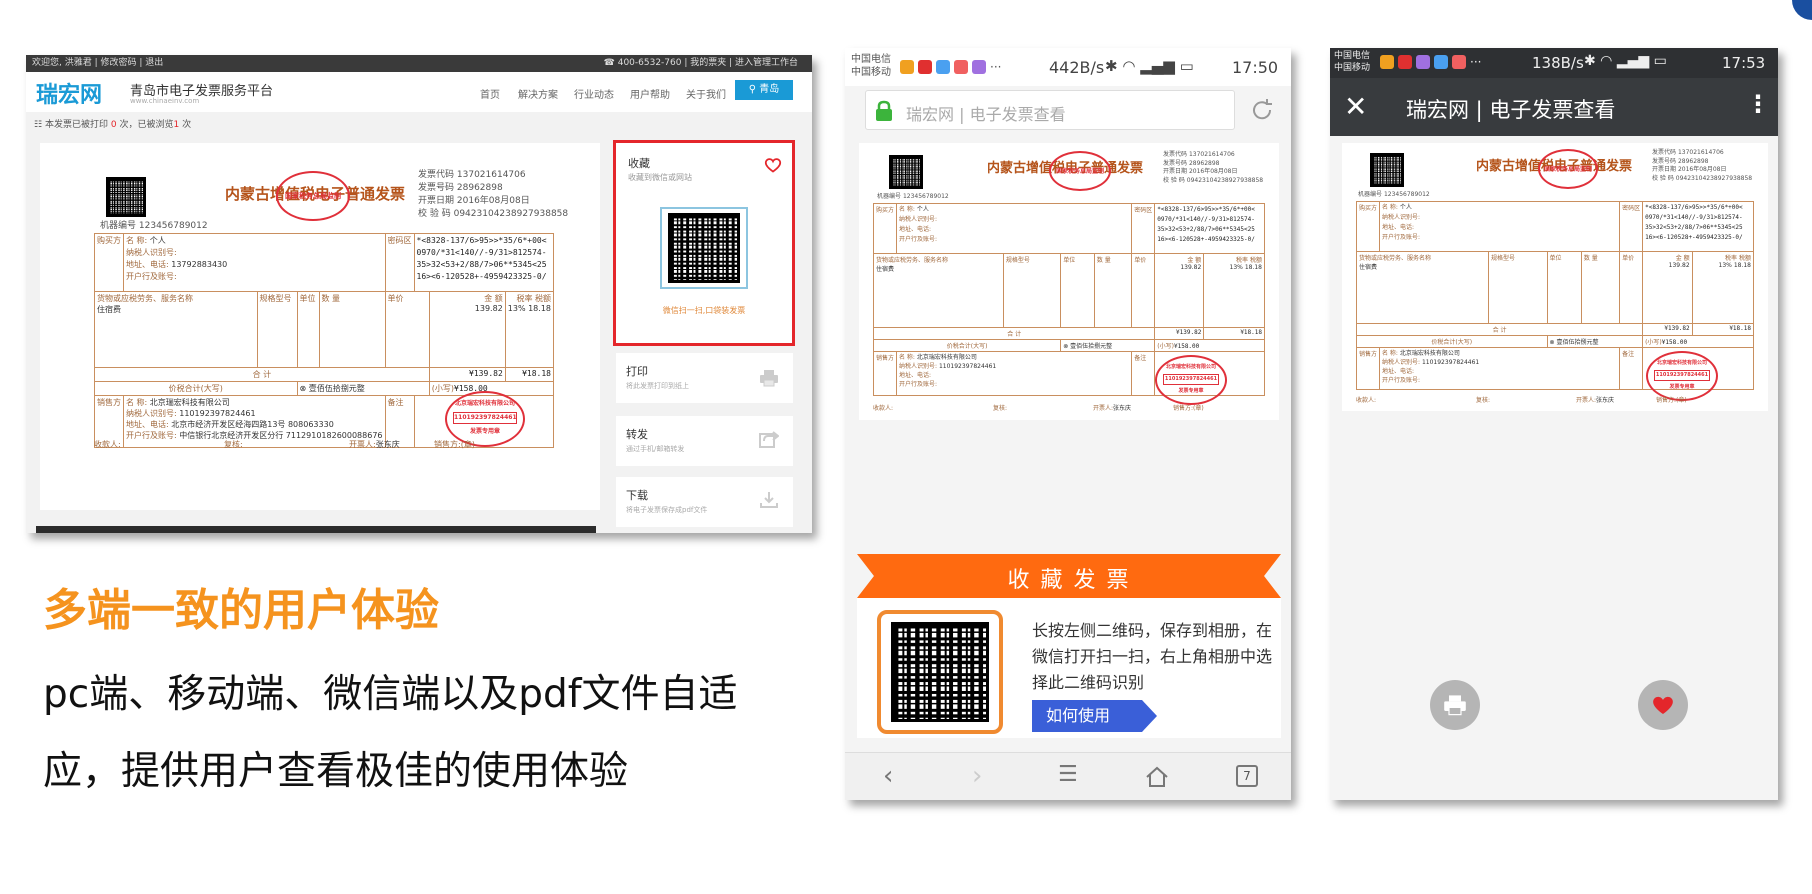  Describe the element at coordinates (1511, 110) in the screenshot. I see `wechat-page-title: 瑞宏网 | 电子发票查看` at that location.